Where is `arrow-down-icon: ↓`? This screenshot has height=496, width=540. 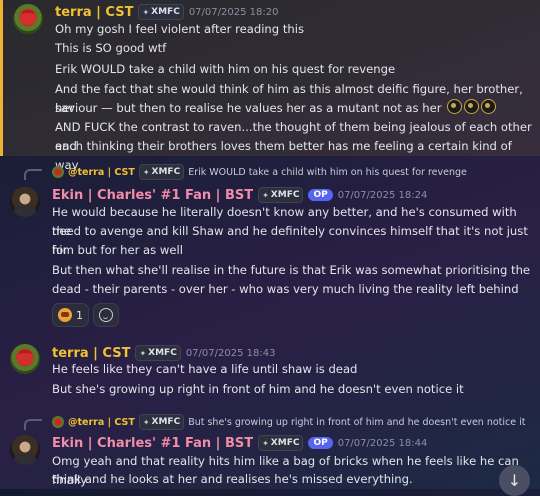 arrow-down-icon: ↓ is located at coordinates (514, 480).